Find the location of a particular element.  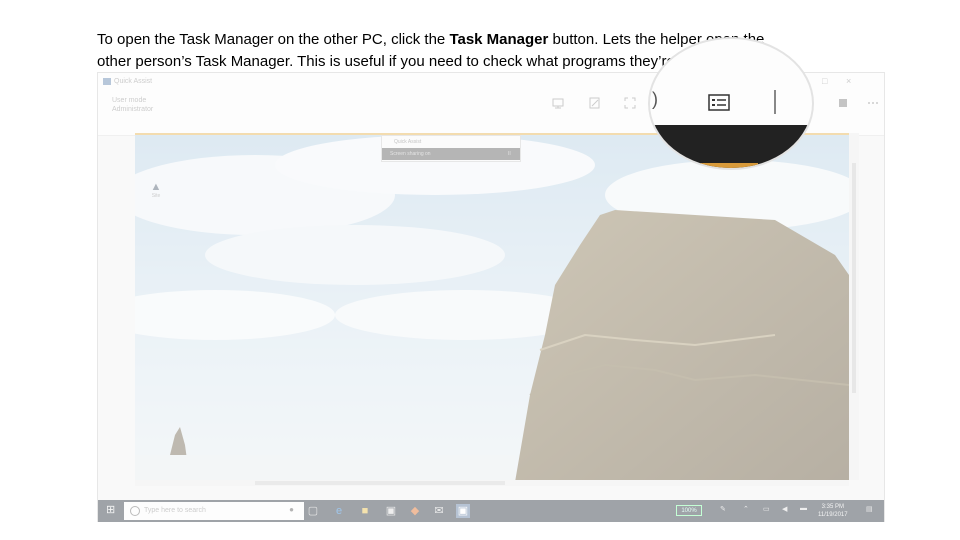

more-icon is located at coordinates (873, 104).